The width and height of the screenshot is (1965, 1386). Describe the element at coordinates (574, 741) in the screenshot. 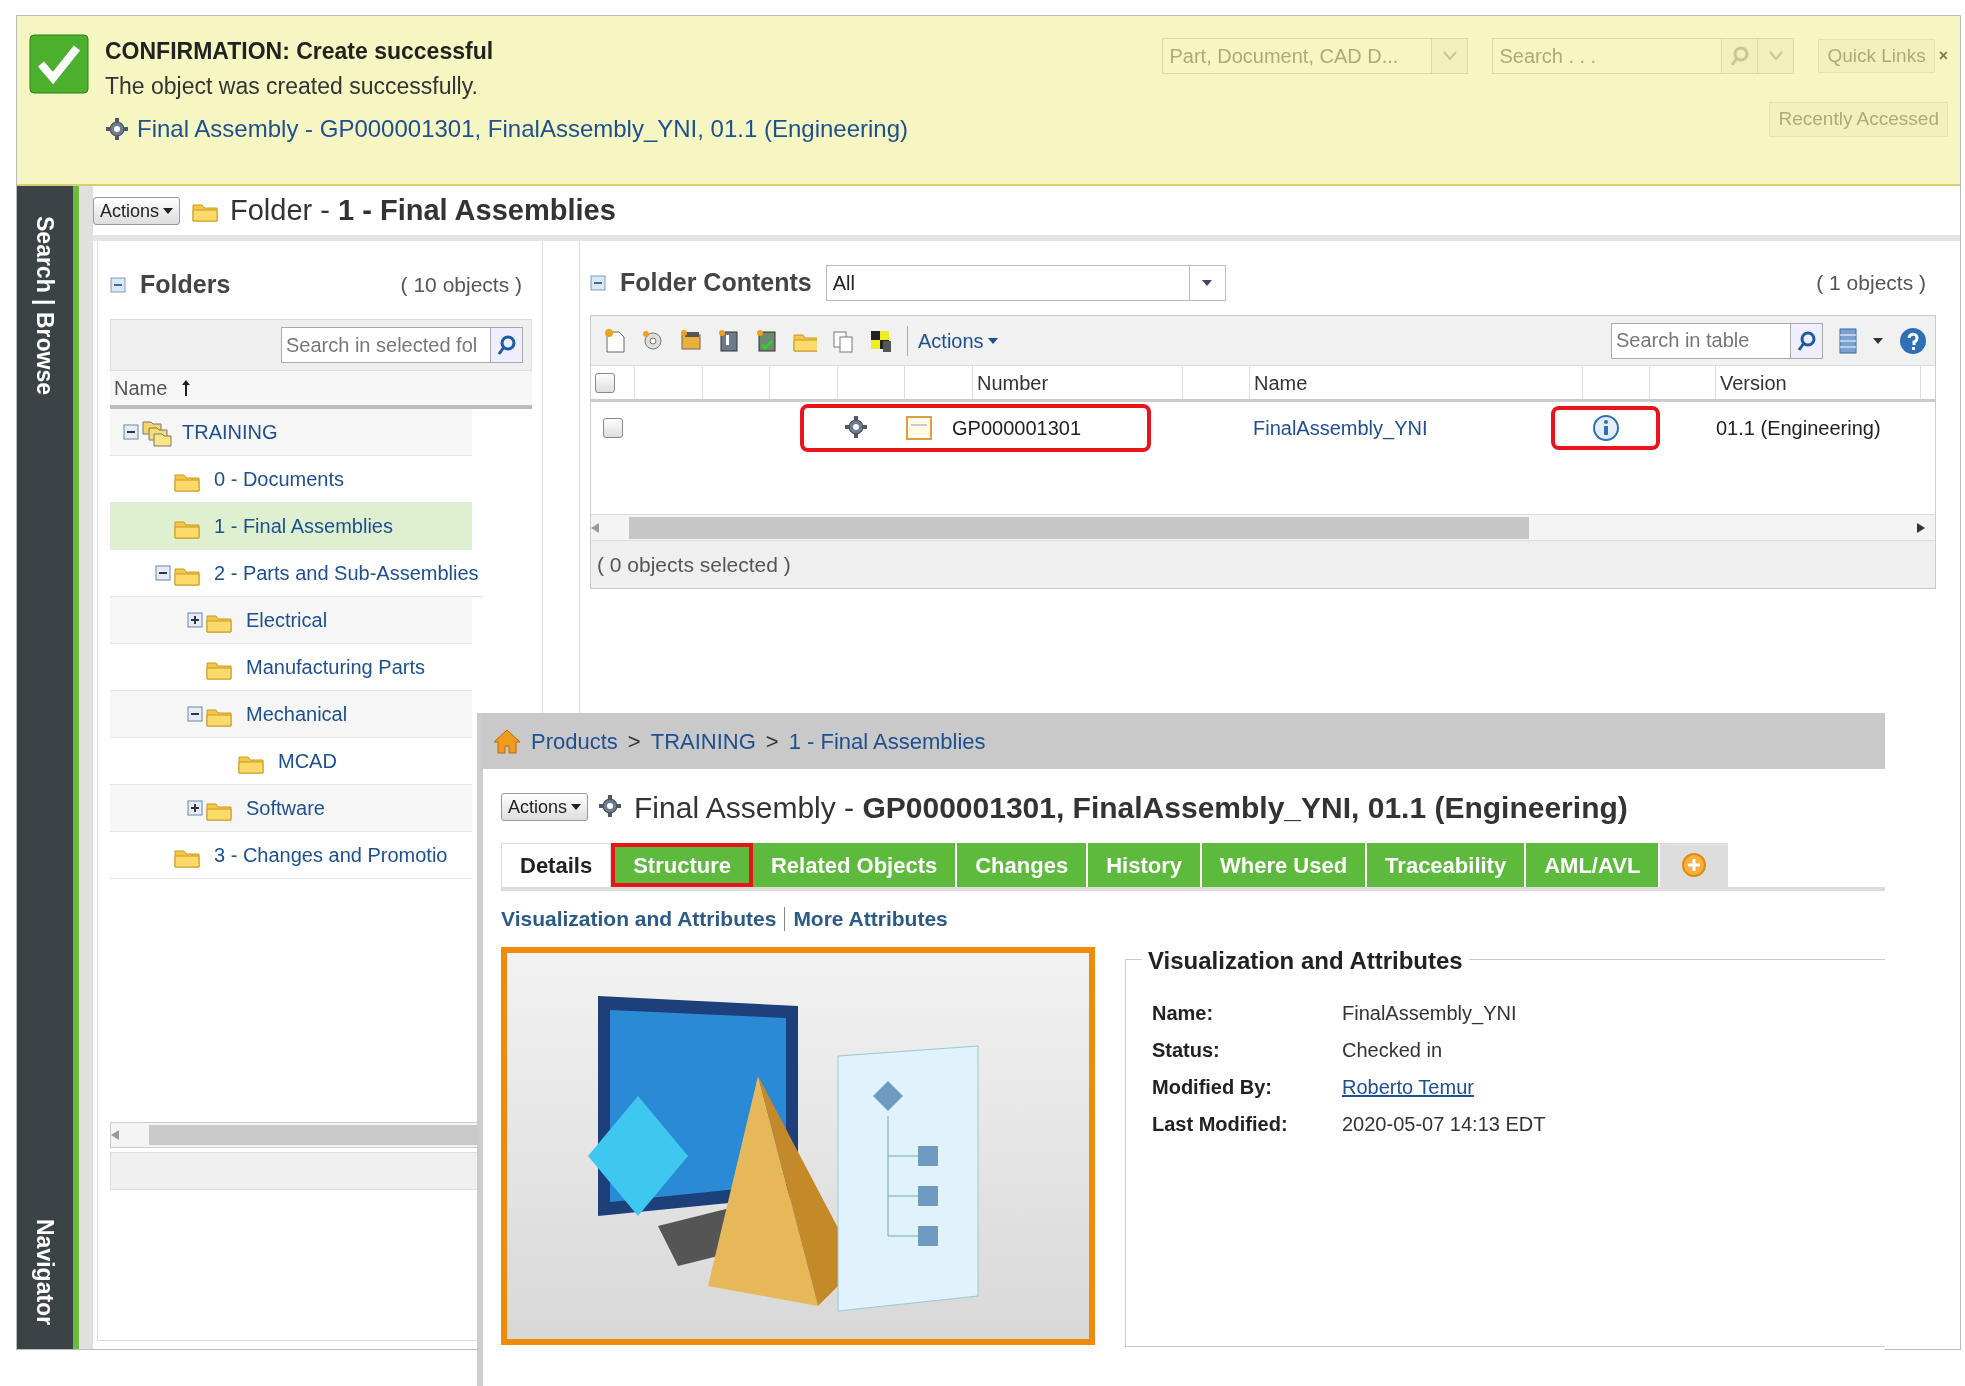

I see `breadcrumb-link: Products` at that location.